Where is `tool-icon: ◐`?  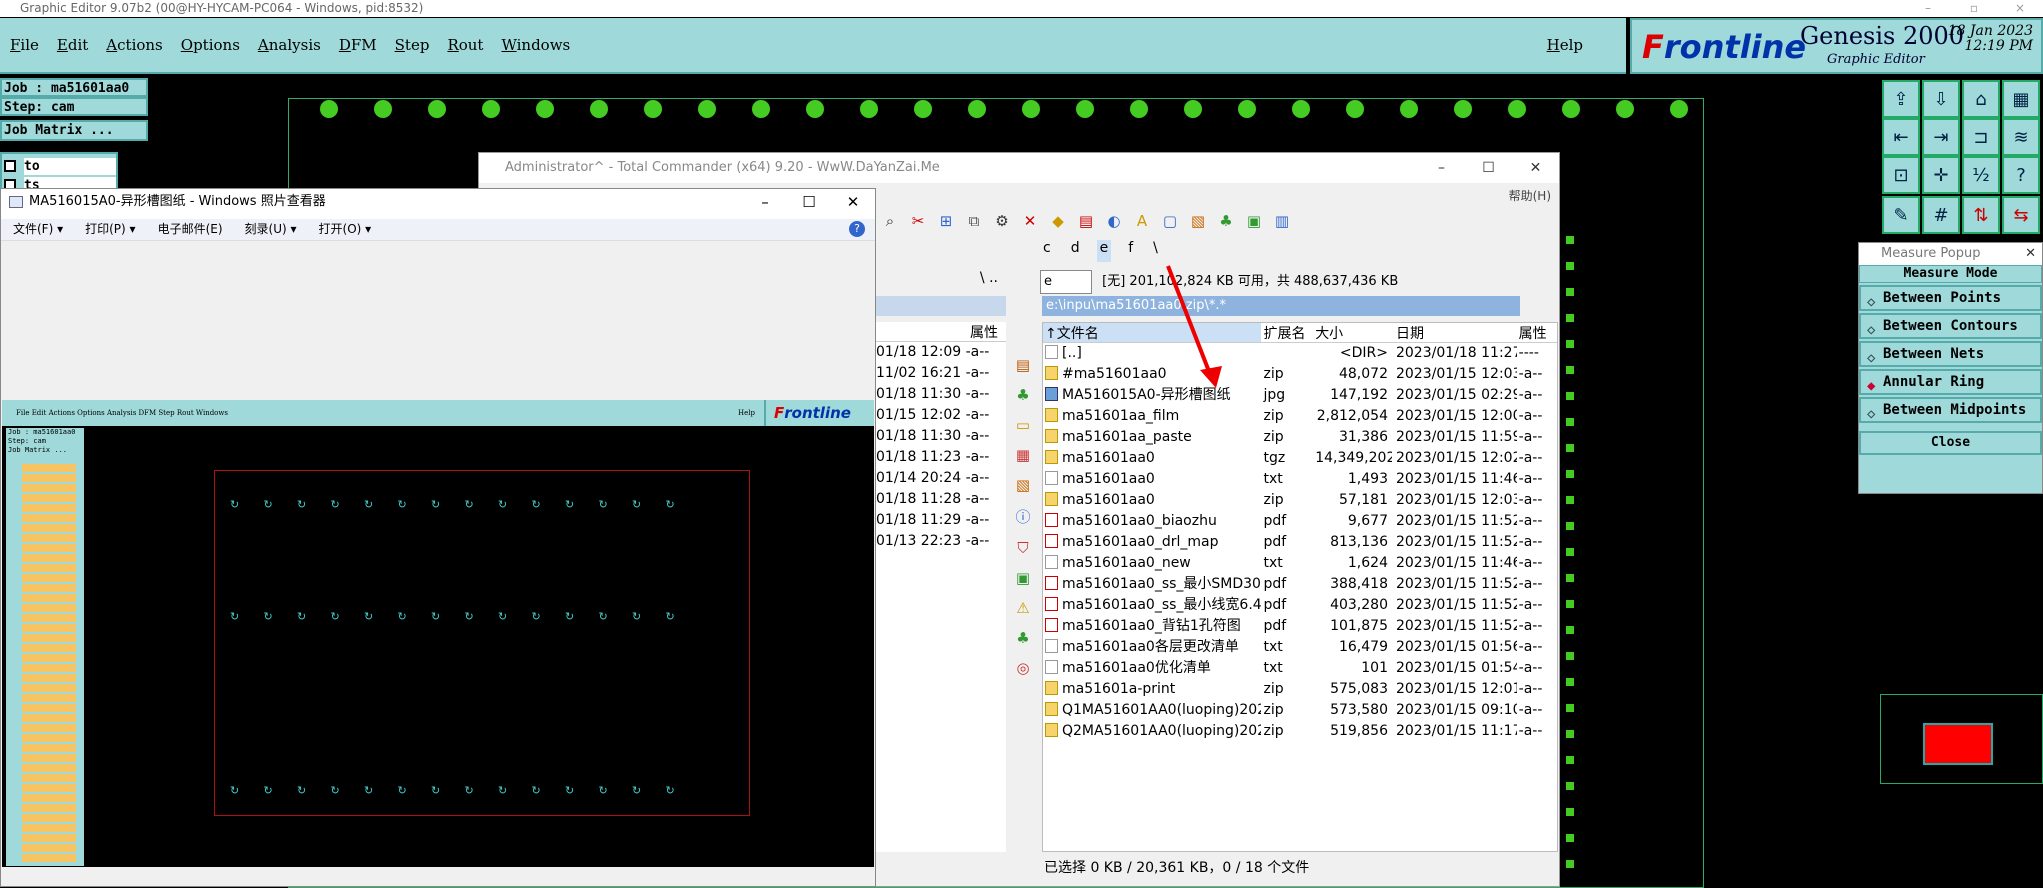 tool-icon: ◐ is located at coordinates (1114, 221).